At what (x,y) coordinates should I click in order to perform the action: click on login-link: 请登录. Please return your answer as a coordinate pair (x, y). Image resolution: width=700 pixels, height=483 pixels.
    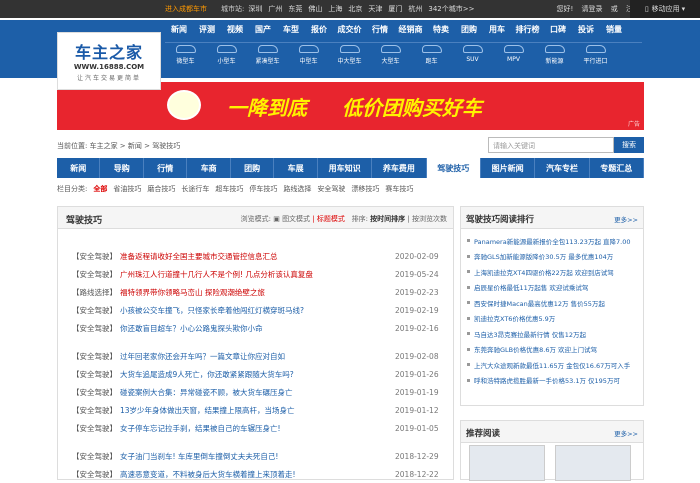
    Looking at the image, I should click on (592, 9).